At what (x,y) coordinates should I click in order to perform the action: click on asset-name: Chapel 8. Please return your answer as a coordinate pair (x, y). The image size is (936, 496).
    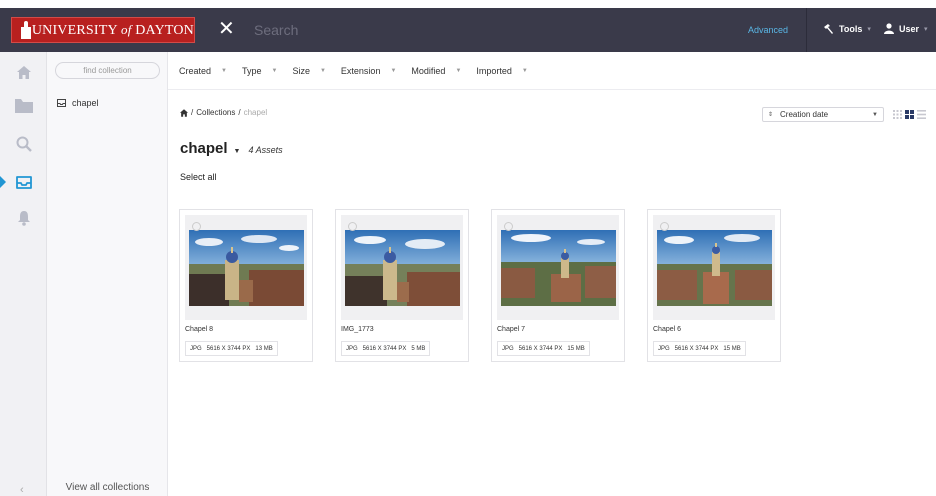
    Looking at the image, I should click on (199, 329).